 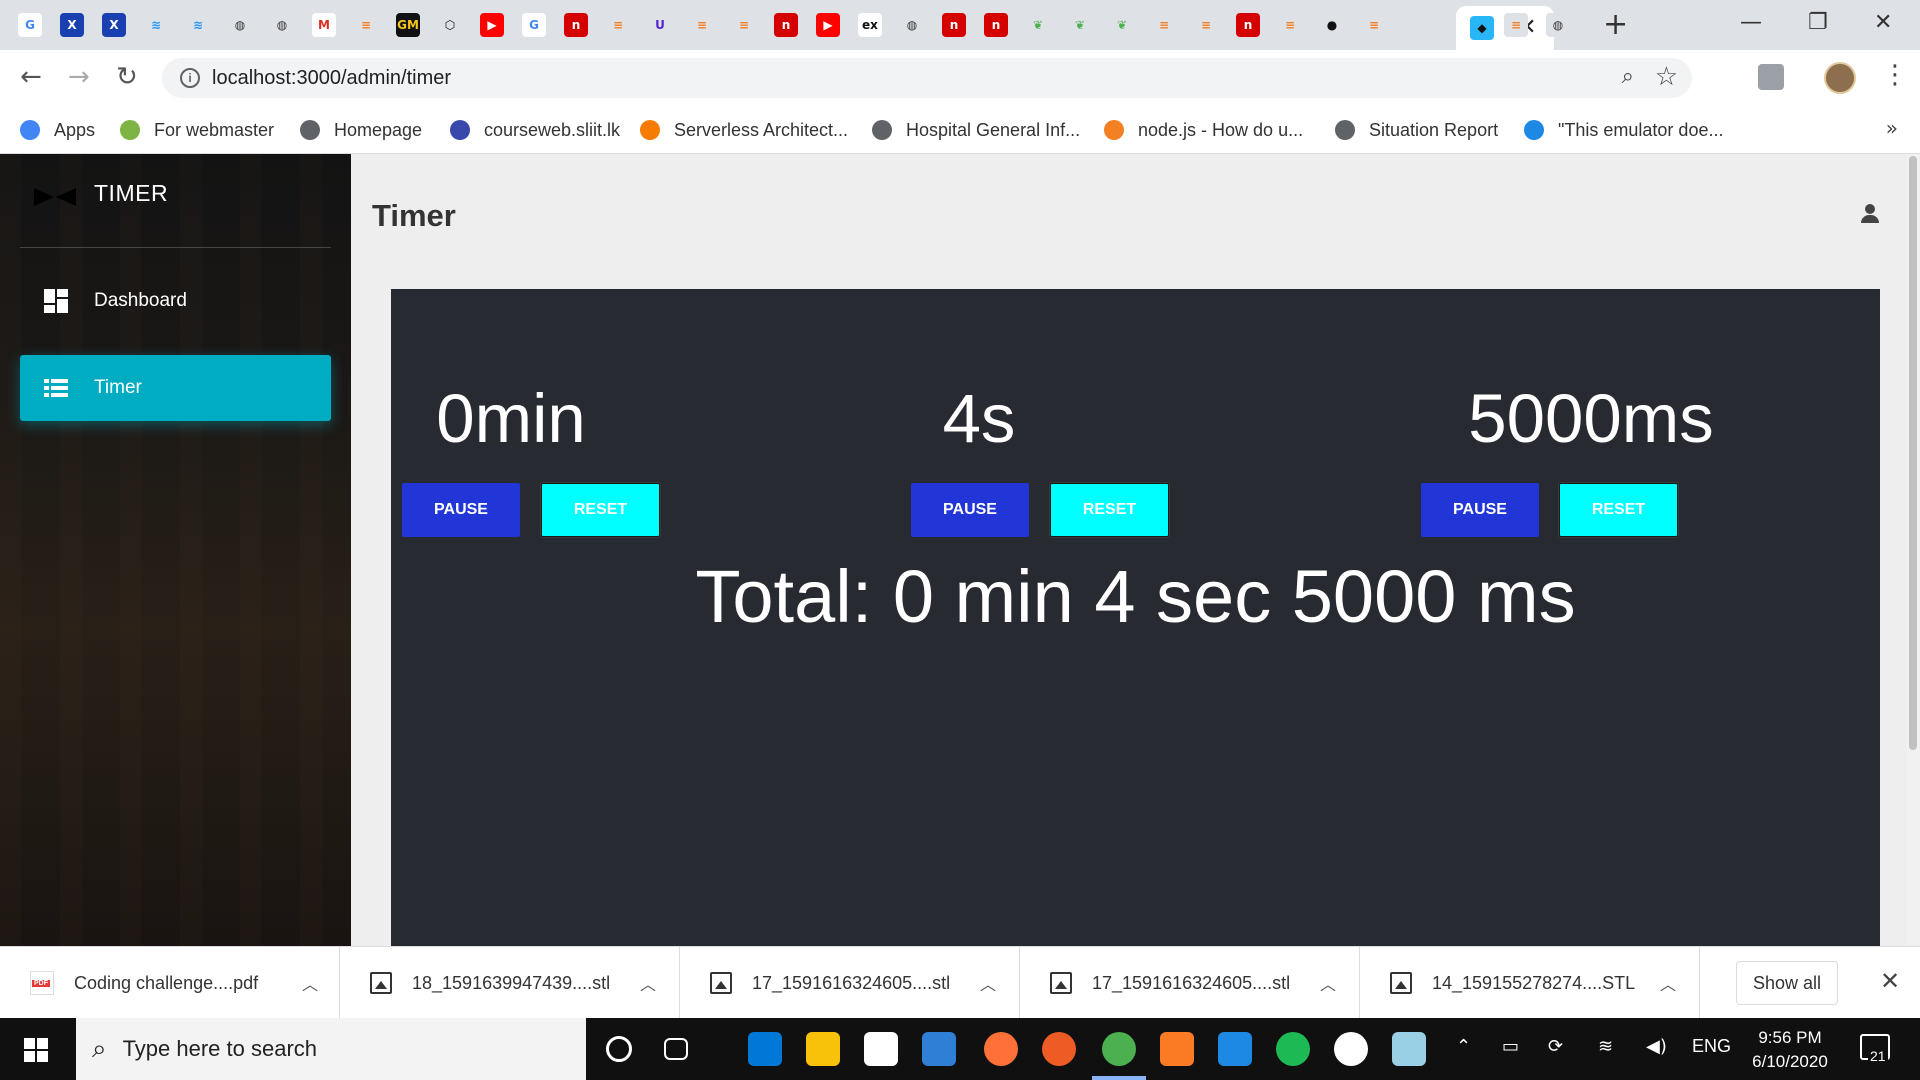 I want to click on udemy-icon: U, so click(x=660, y=25).